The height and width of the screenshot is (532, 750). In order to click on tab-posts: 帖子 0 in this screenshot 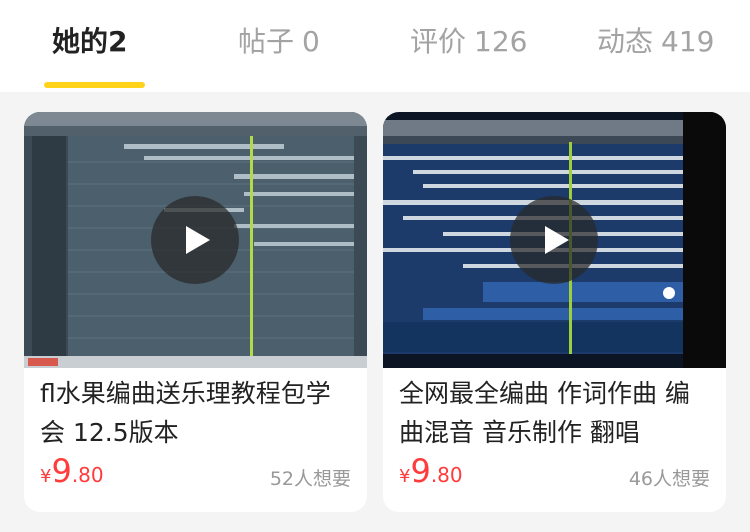, I will do `click(279, 42)`.